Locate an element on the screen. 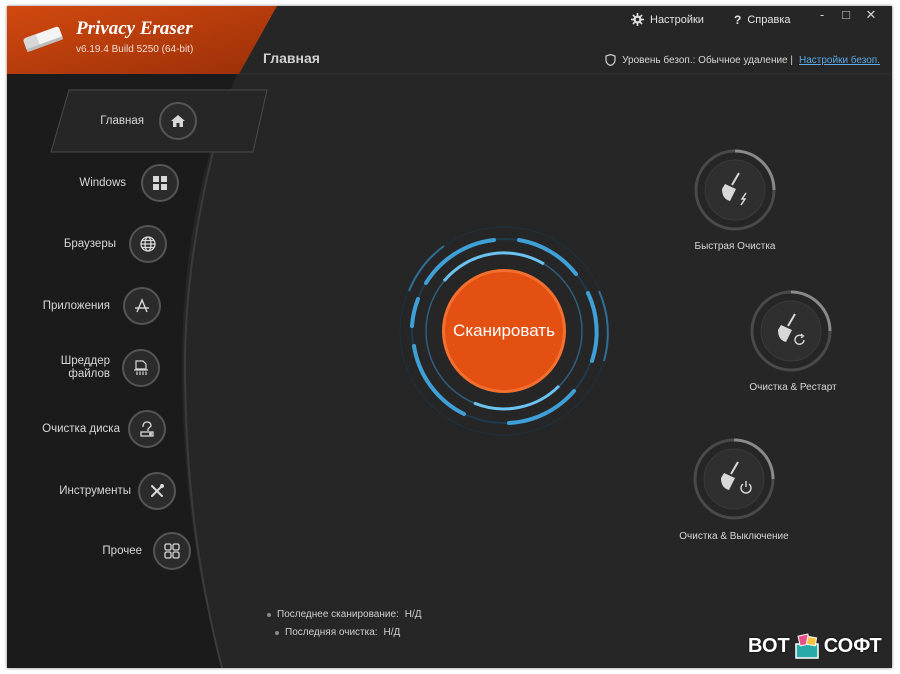 This screenshot has width=900, height=674. watermark-left: ВОТ is located at coordinates (769, 645).